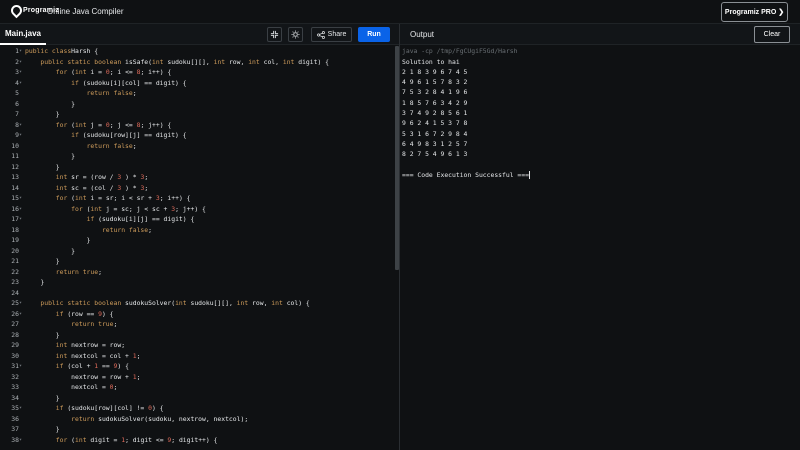 This screenshot has width=800, height=450. Describe the element at coordinates (198, 104) in the screenshot. I see `code-line: 6 }` at that location.